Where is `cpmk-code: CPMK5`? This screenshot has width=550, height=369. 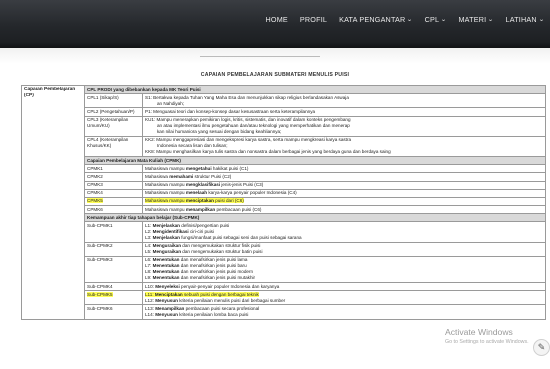 cpmk-code: CPMK5 is located at coordinates (113, 201).